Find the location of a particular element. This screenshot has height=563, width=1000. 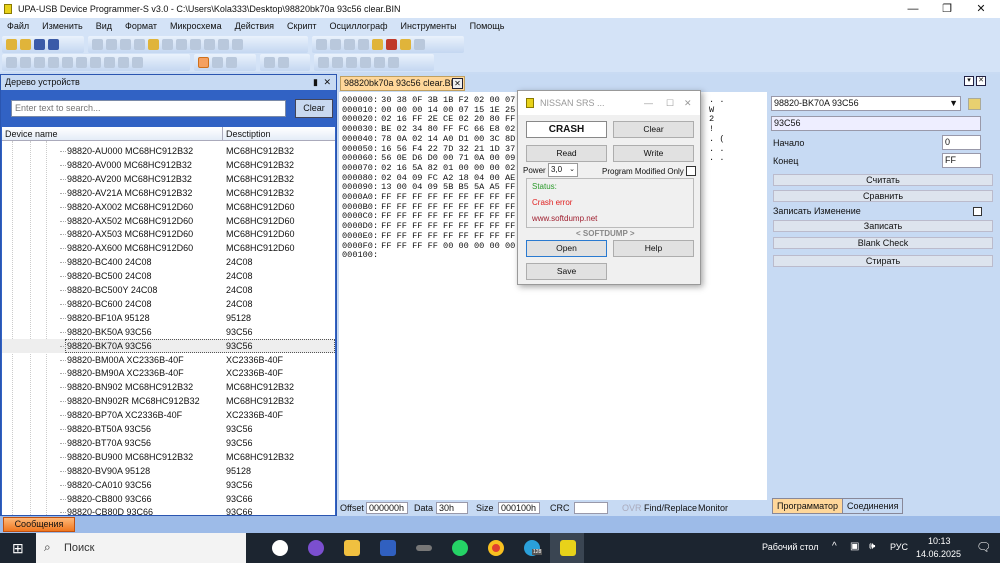

list-item: 98820-BT50A 93C56 93C56 is located at coordinates (168, 429).